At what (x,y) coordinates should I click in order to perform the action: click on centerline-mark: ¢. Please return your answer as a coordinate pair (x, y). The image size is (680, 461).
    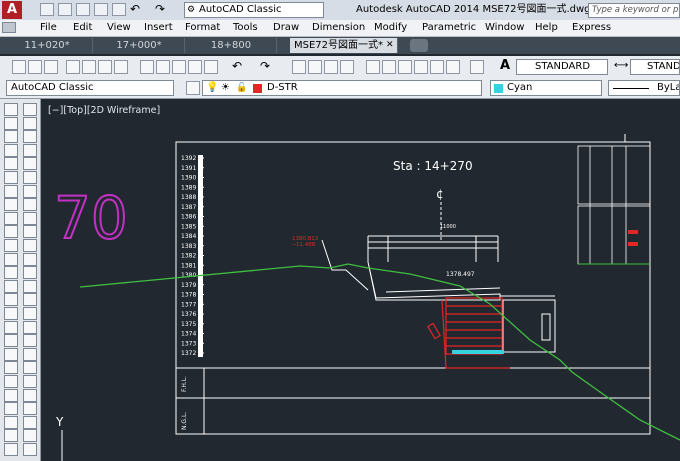
    Looking at the image, I should click on (440, 194).